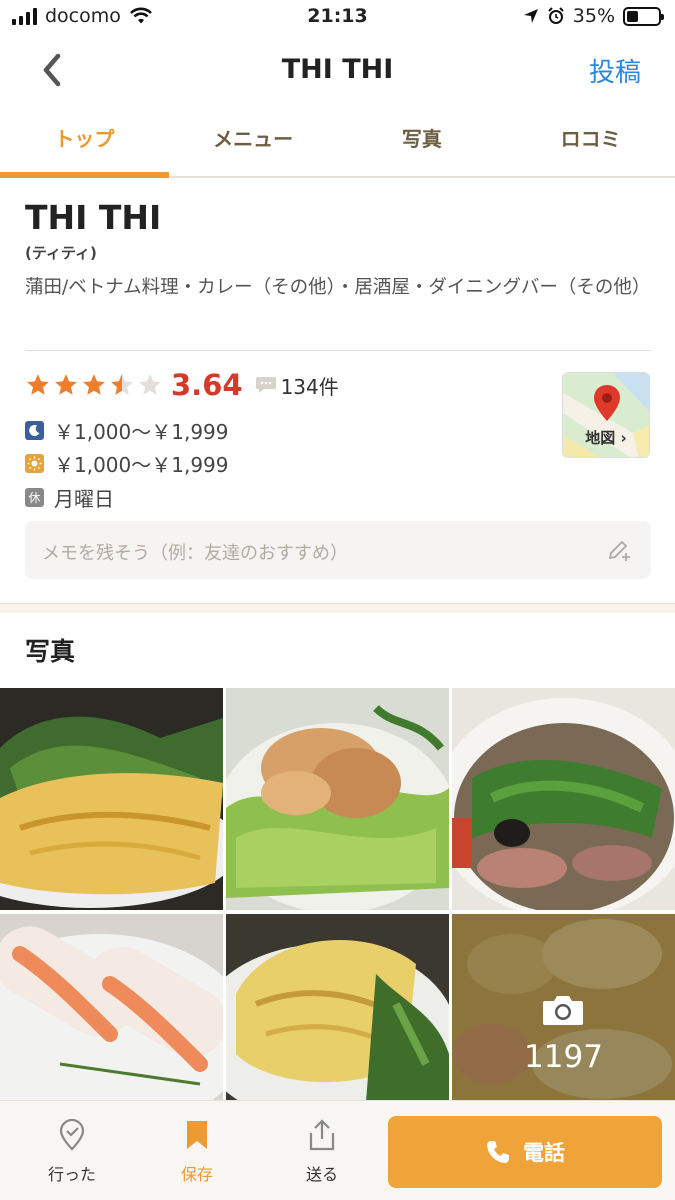 Image resolution: width=675 pixels, height=1200 pixels. What do you see at coordinates (141, 465) in the screenshot?
I see `lunch-price: ￥1,000～￥1,999` at bounding box center [141, 465].